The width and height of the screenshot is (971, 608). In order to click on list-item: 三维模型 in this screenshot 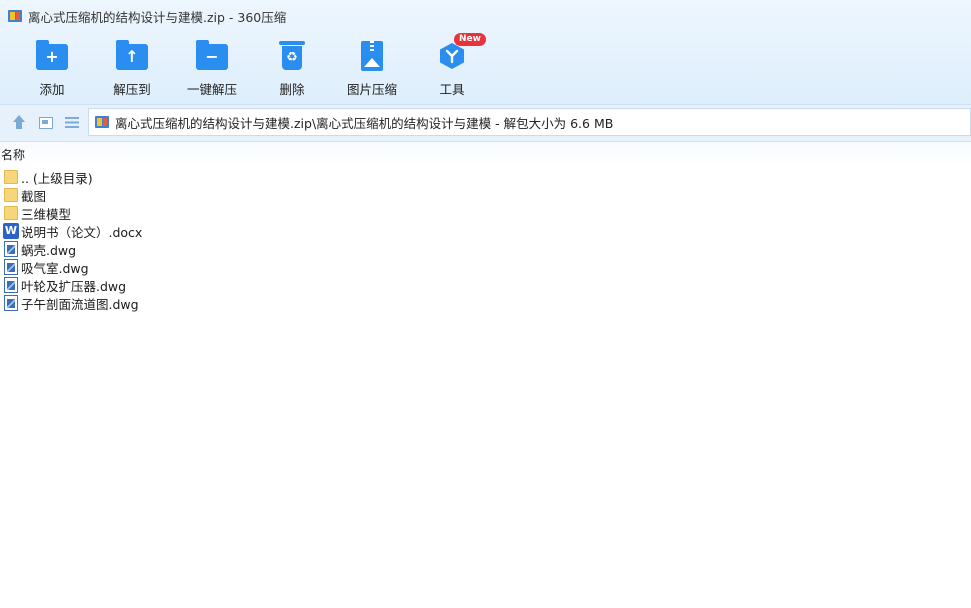, I will do `click(485, 213)`.